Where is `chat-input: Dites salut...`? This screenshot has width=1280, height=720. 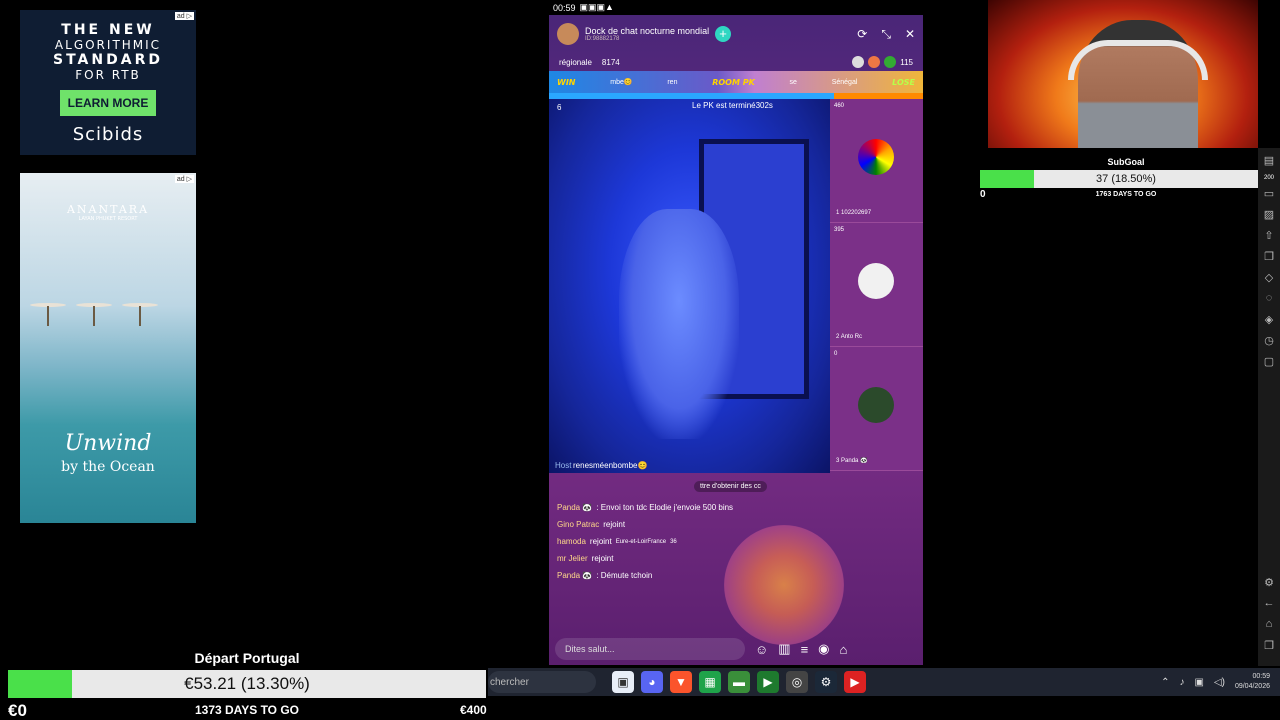
chat-input: Dites salut... is located at coordinates (650, 649).